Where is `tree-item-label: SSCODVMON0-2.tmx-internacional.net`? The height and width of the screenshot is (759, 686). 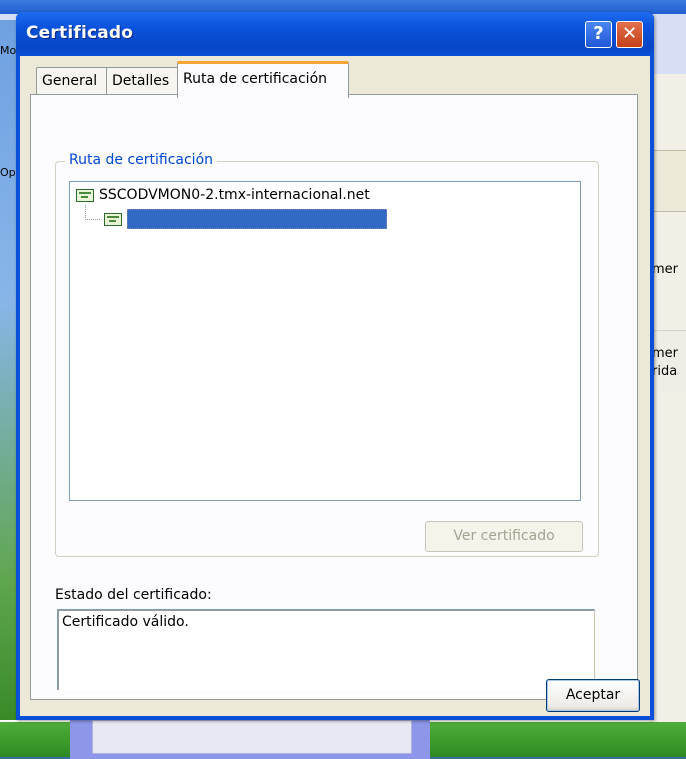 tree-item-label: SSCODVMON0-2.tmx-internacional.net is located at coordinates (234, 195).